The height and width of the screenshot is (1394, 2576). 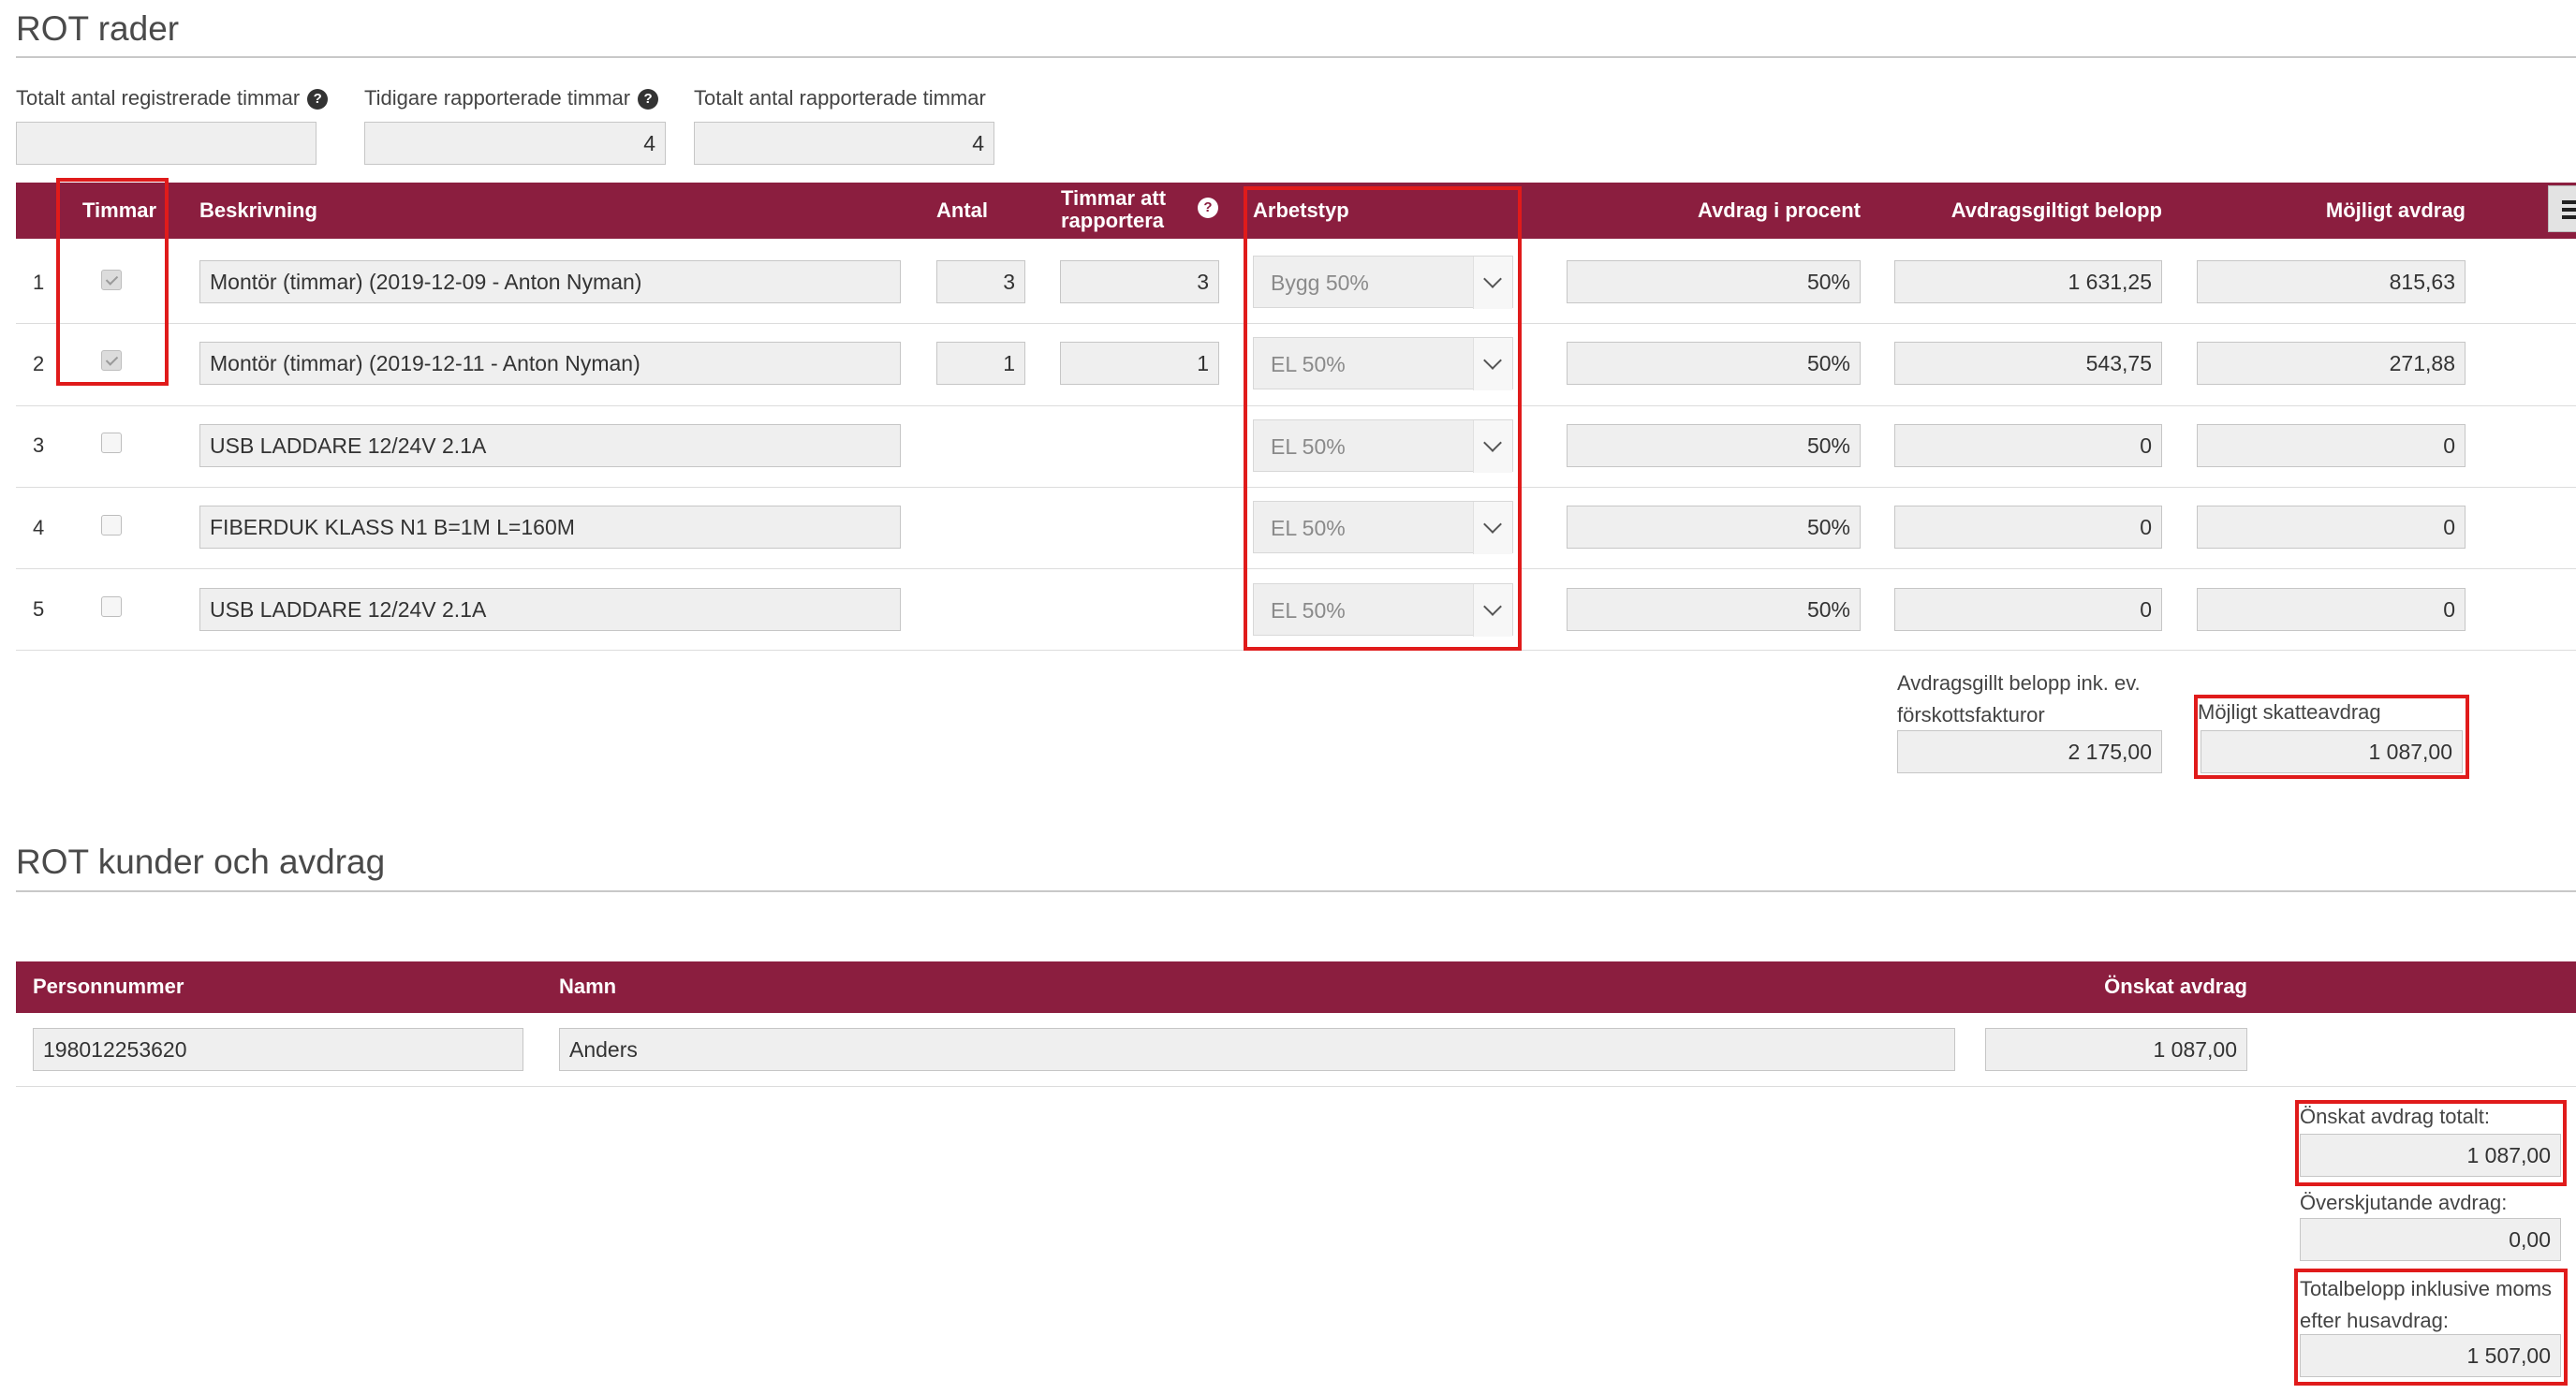 I want to click on column-header-personnummer: Personnummer, so click(x=108, y=986).